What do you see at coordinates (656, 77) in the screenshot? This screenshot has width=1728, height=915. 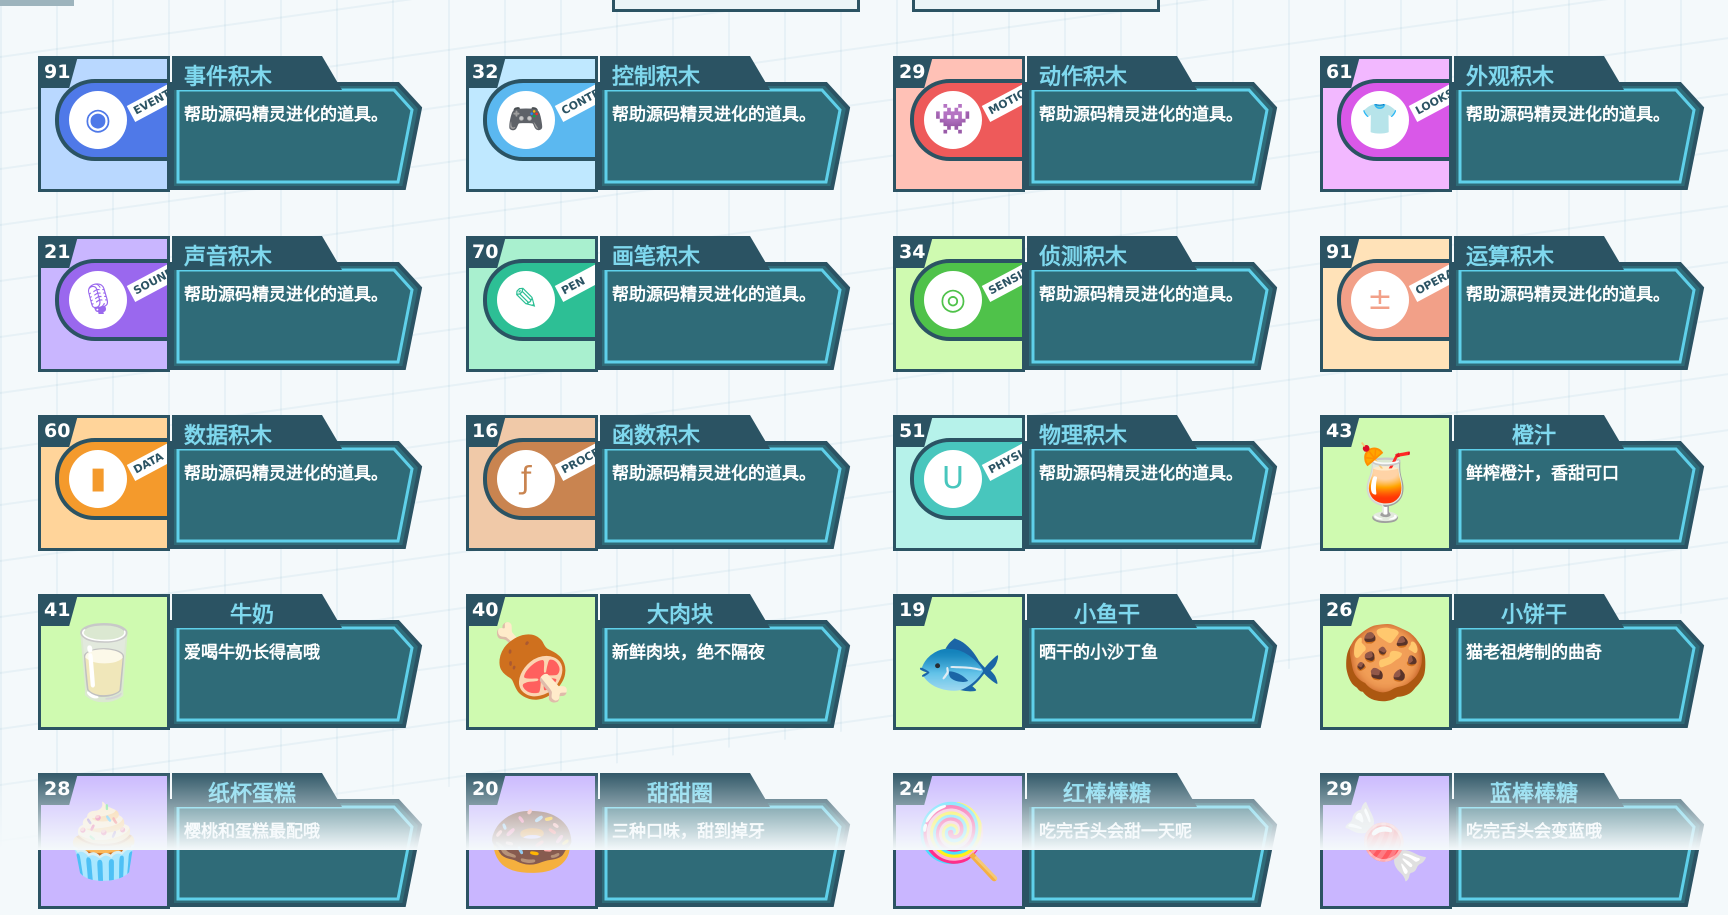 I see `item-title: 控制积木` at bounding box center [656, 77].